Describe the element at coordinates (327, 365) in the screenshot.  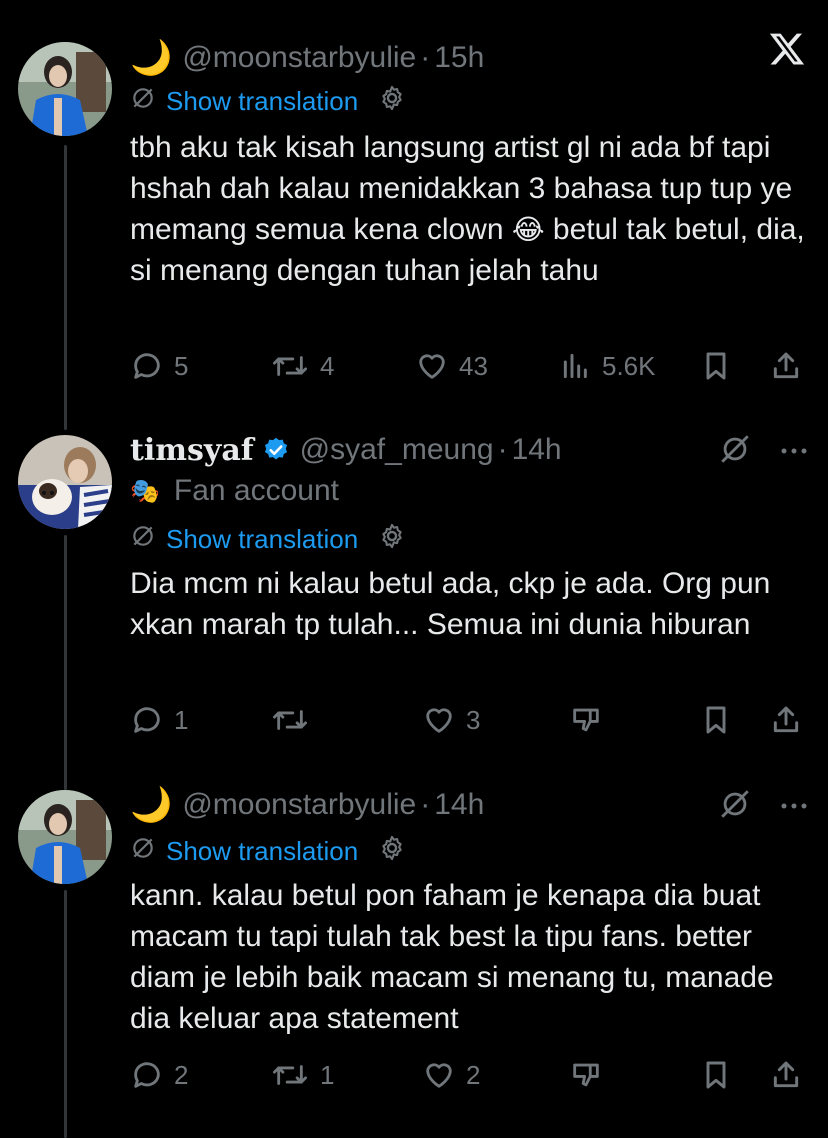
I see `repost-count: 4` at that location.